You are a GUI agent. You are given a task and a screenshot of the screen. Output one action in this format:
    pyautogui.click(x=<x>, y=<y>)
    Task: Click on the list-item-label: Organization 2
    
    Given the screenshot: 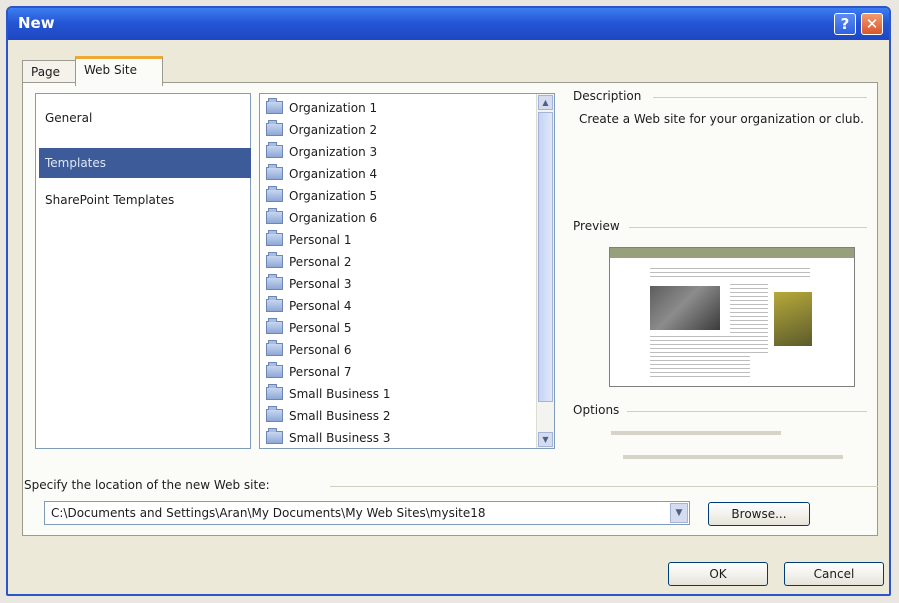 What is the action you would take?
    pyautogui.click(x=333, y=130)
    